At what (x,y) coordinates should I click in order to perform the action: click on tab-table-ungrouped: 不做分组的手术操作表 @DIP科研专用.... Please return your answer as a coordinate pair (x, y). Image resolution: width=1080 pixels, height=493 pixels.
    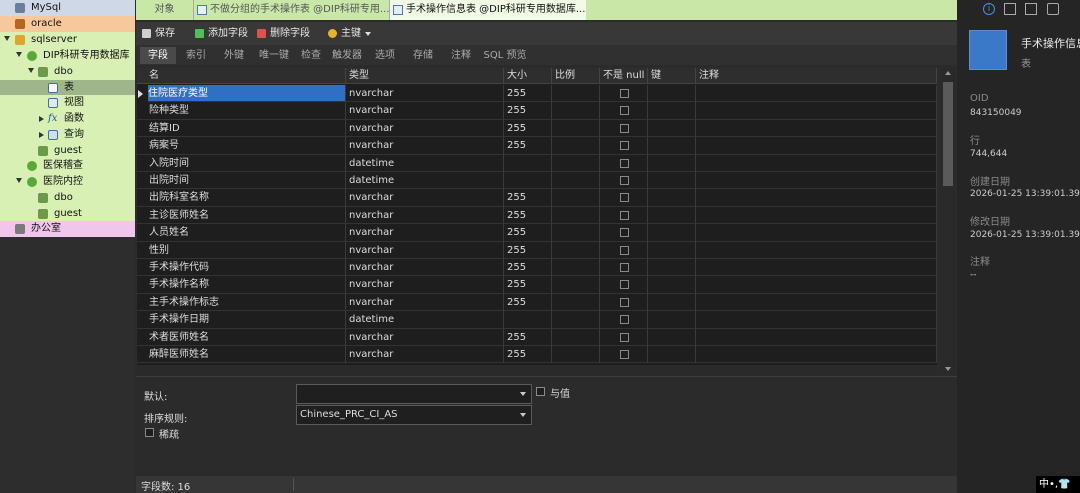
    Looking at the image, I should click on (292, 10).